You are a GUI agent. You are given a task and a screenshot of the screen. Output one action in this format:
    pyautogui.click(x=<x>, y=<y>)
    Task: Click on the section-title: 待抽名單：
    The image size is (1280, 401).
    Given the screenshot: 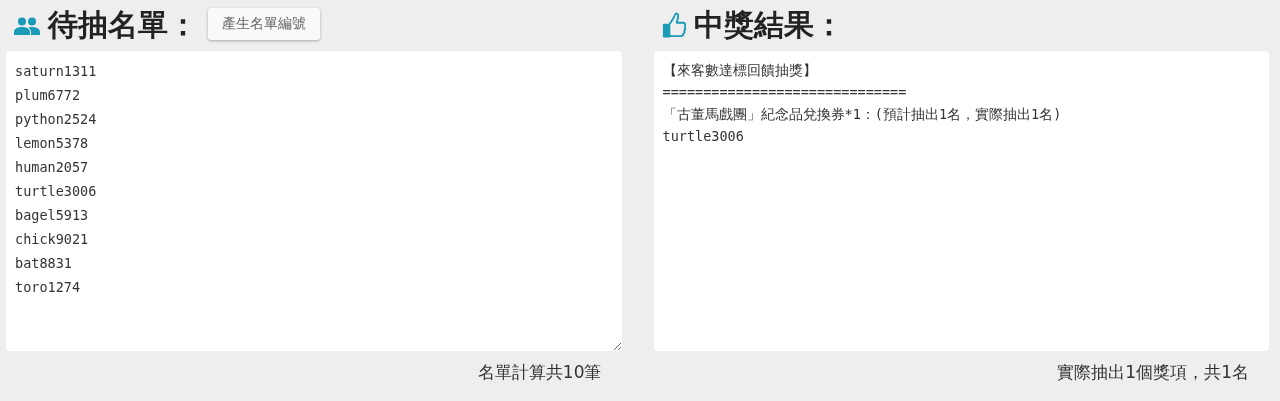 What is the action you would take?
    pyautogui.click(x=123, y=25)
    